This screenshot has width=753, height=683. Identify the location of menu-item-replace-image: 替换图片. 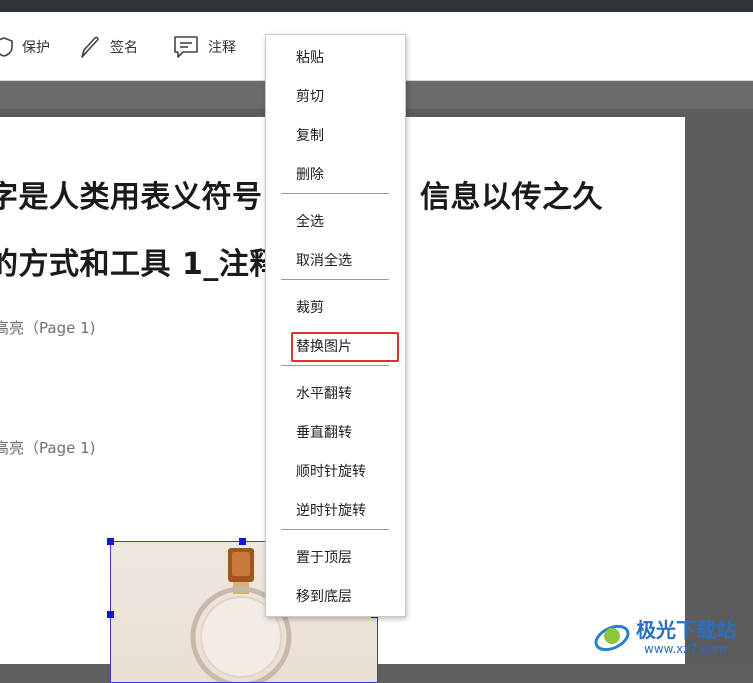
(324, 346).